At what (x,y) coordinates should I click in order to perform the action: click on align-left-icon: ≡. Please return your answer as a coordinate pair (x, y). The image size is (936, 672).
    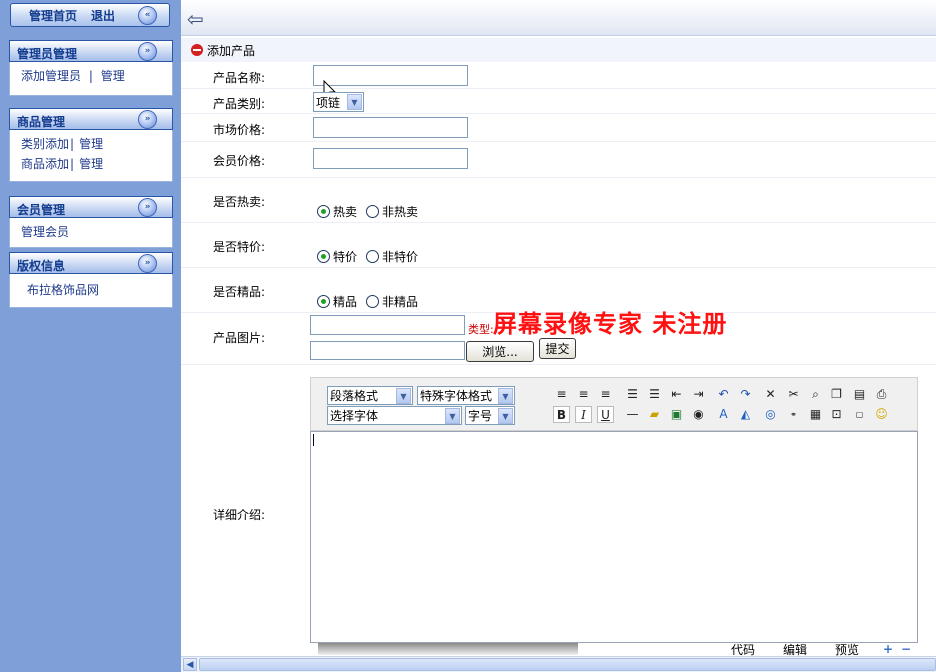
    Looking at the image, I should click on (561, 394).